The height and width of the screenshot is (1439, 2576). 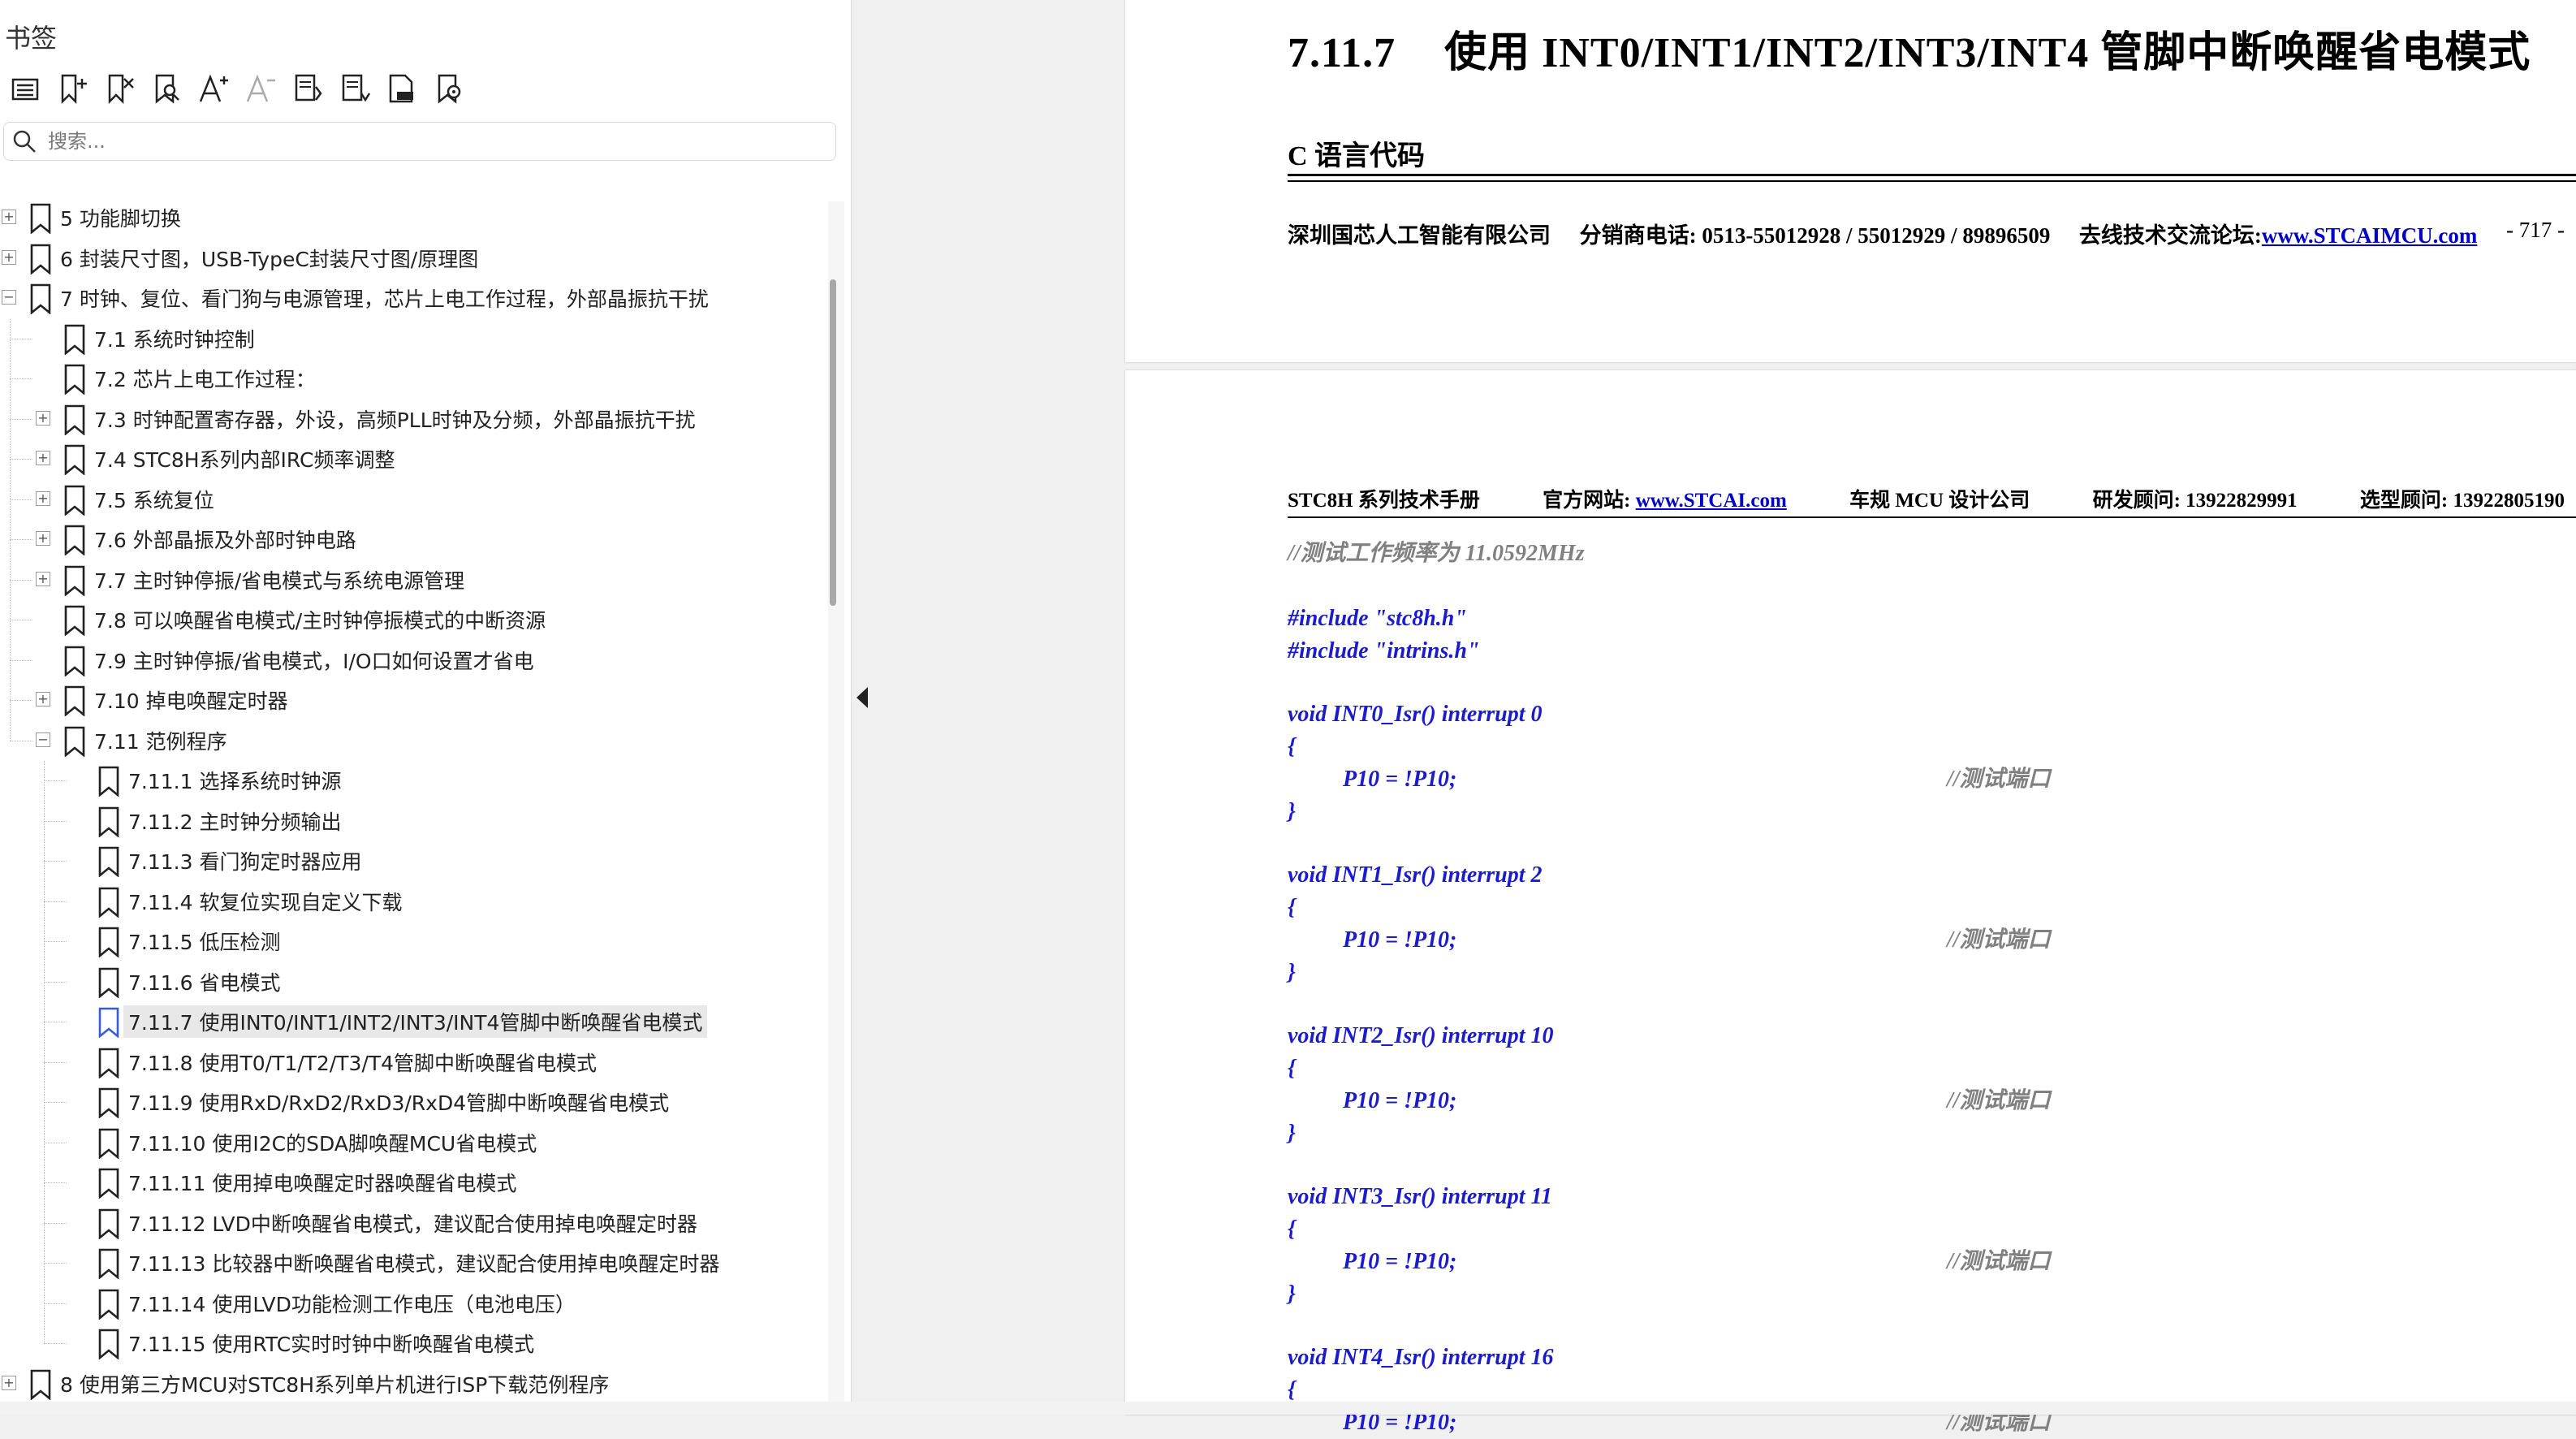 What do you see at coordinates (174, 339) in the screenshot?
I see `bookmark-label: 7.1 系统时钟控制` at bounding box center [174, 339].